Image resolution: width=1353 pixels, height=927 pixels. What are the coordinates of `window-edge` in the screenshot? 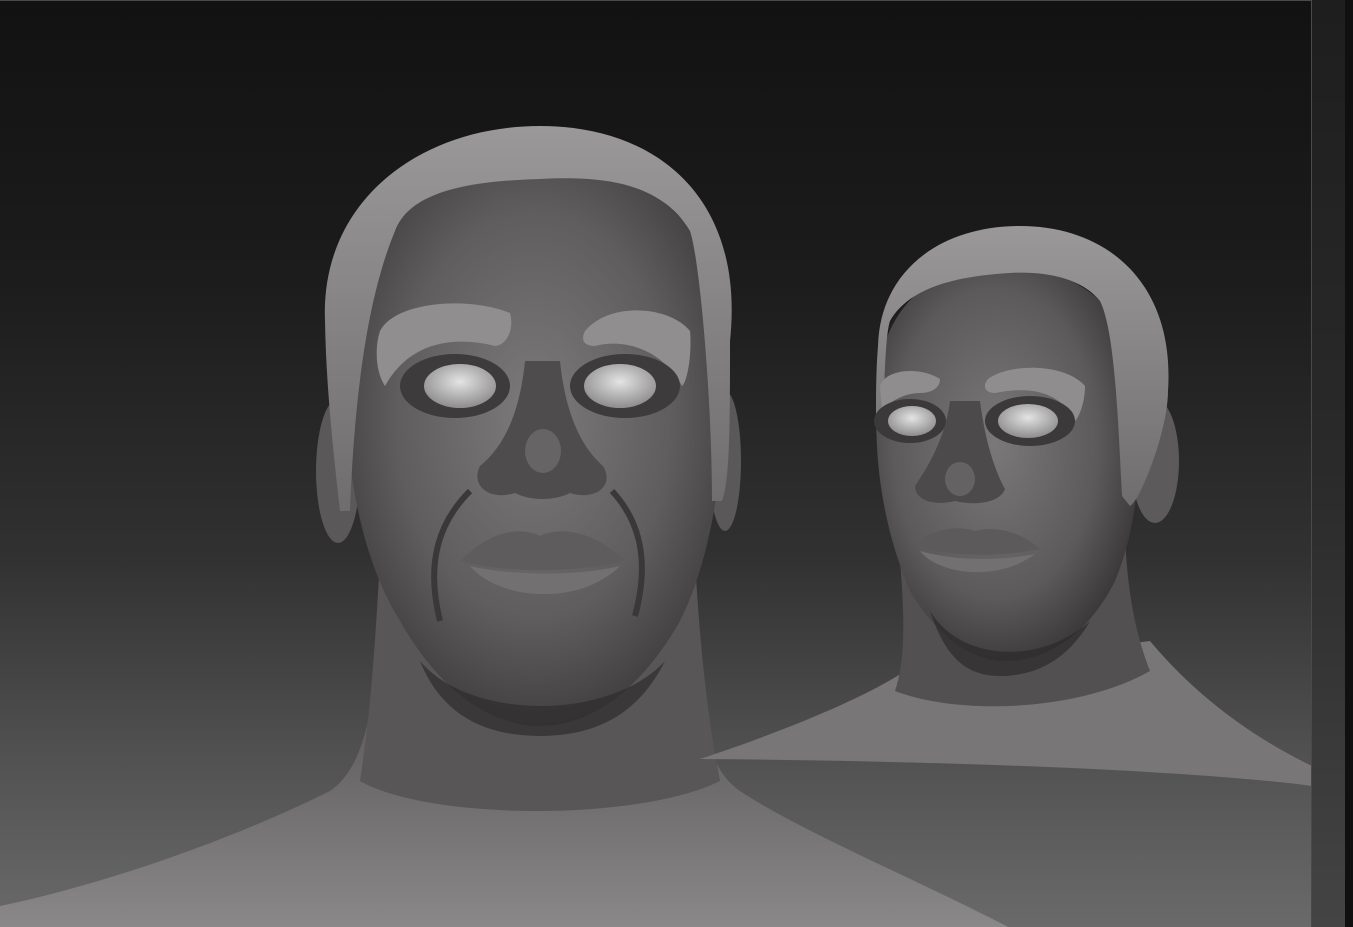 It's located at (1349, 463).